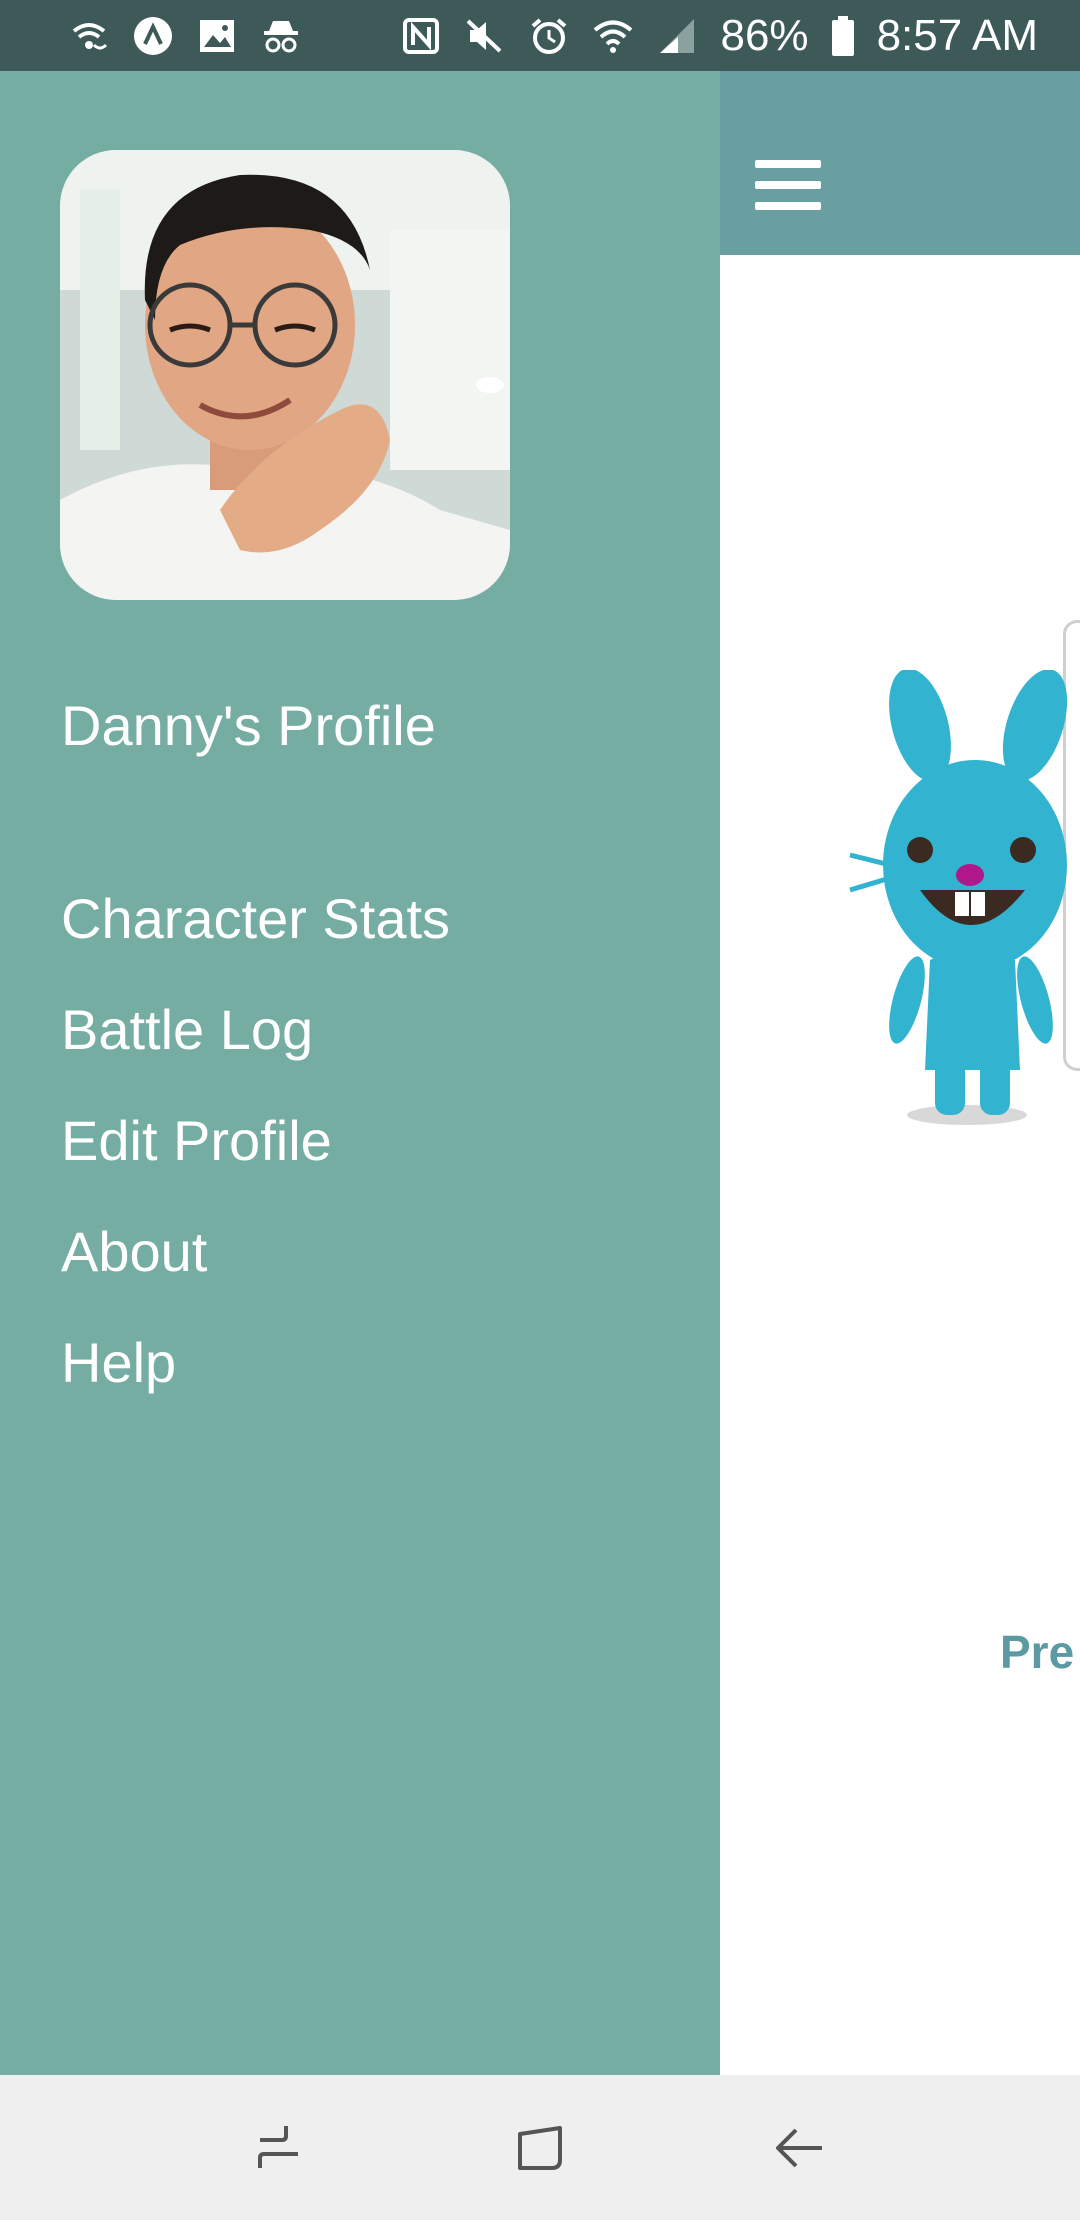 The height and width of the screenshot is (2220, 1080). I want to click on drawer-item-edit-profile: Edit Profile, so click(371, 1166).